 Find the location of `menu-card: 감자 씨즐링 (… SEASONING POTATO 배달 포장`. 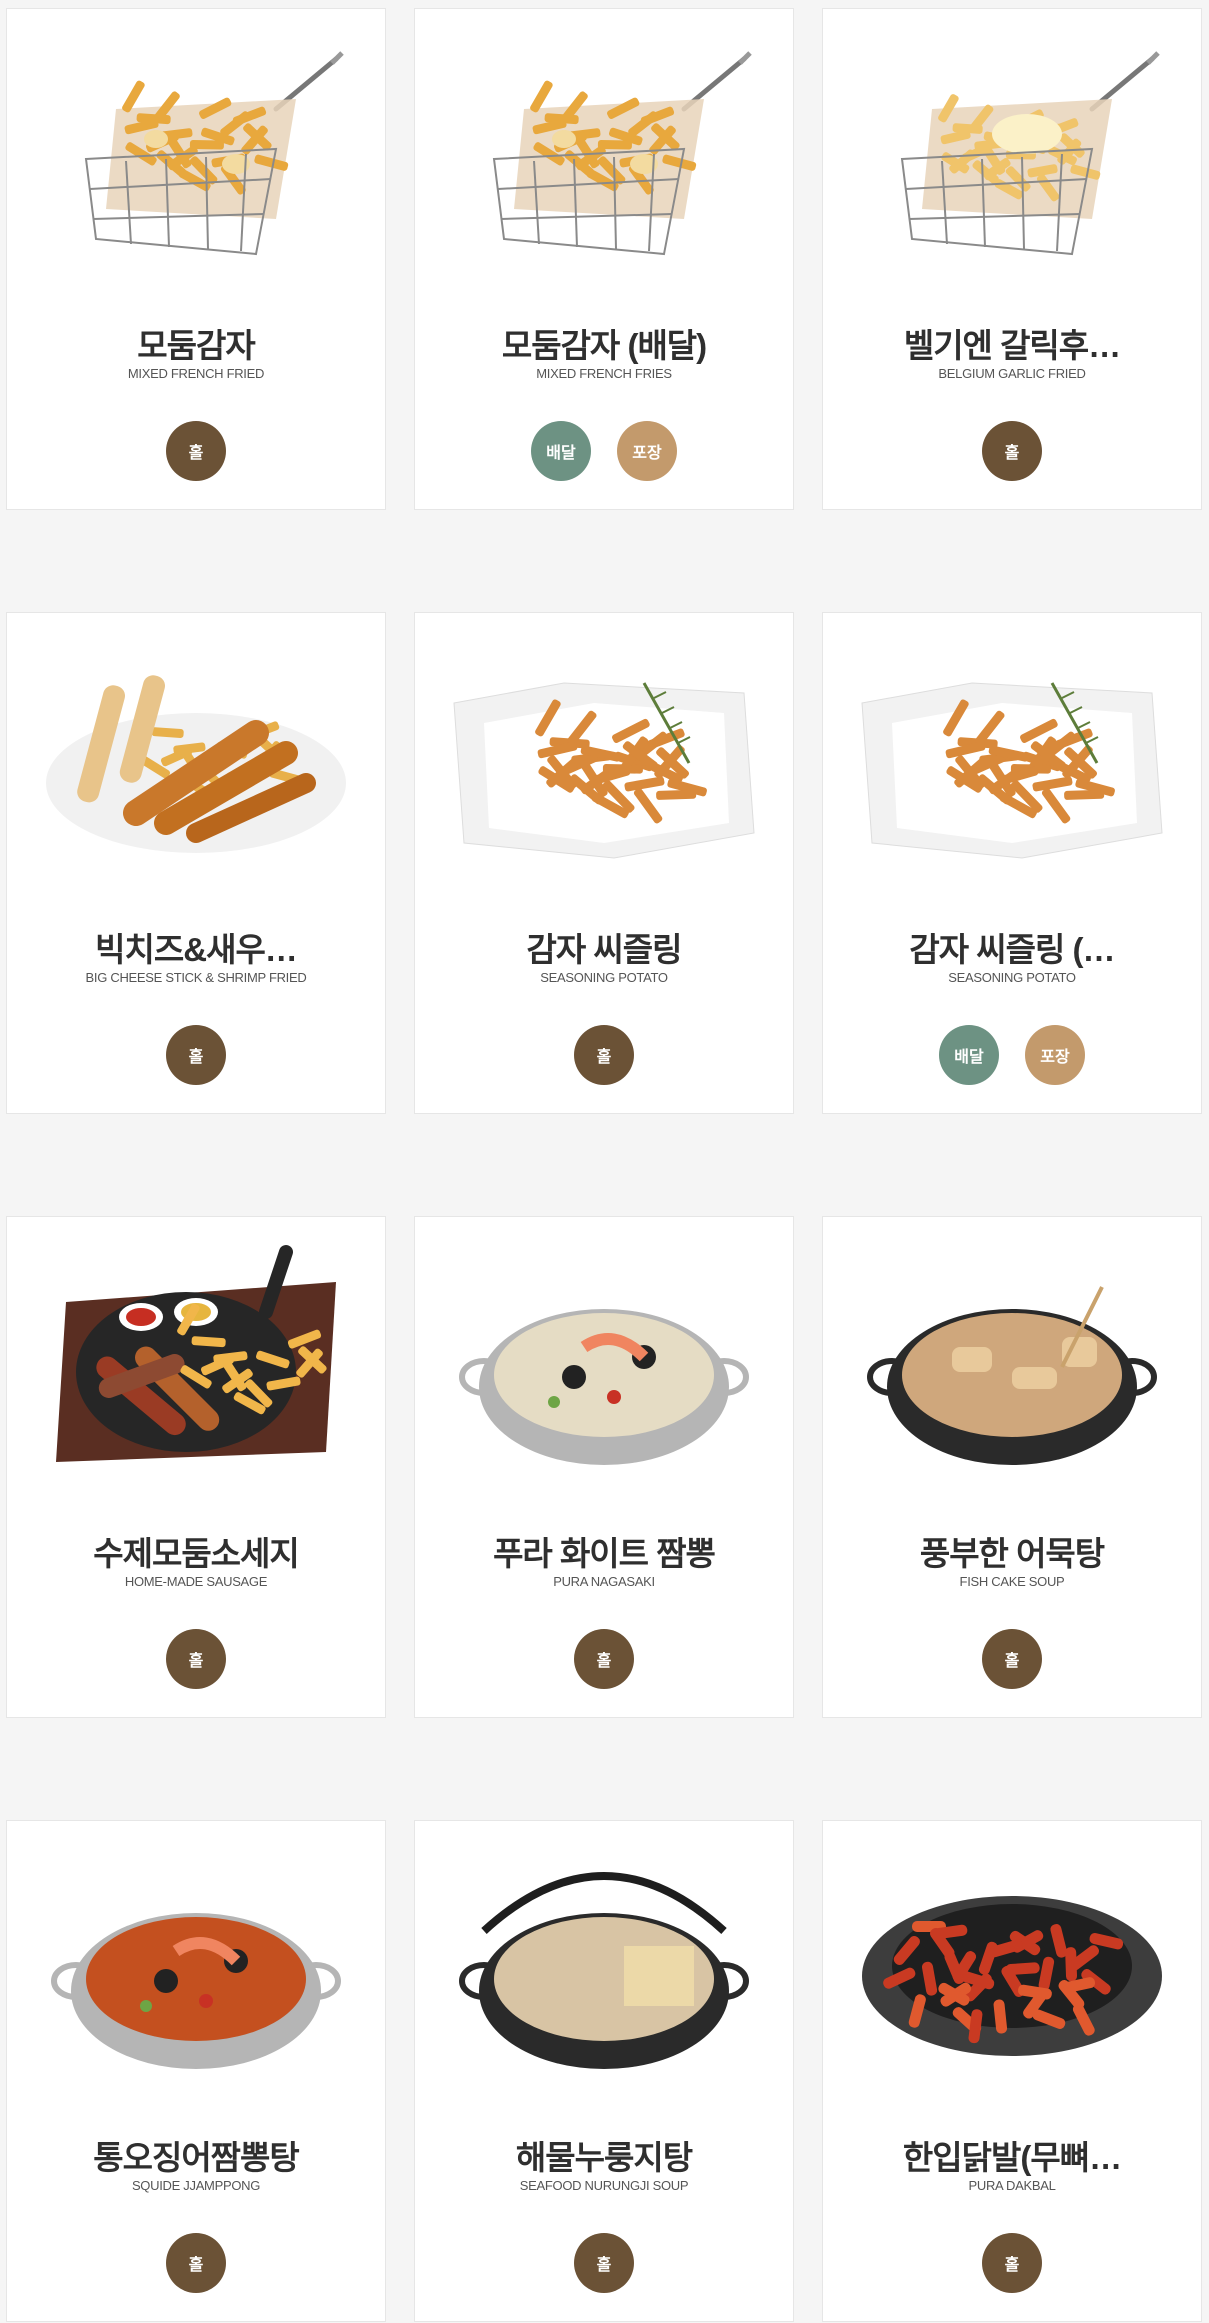

menu-card: 감자 씨즐링 (… SEASONING POTATO 배달 포장 is located at coordinates (1012, 863).